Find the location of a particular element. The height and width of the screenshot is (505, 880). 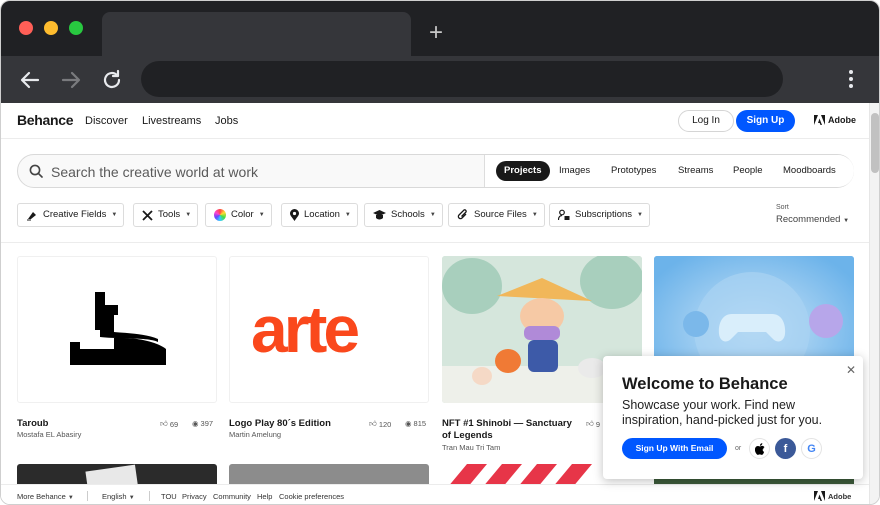

filter-label: Subscriptions is located at coordinates (604, 214).